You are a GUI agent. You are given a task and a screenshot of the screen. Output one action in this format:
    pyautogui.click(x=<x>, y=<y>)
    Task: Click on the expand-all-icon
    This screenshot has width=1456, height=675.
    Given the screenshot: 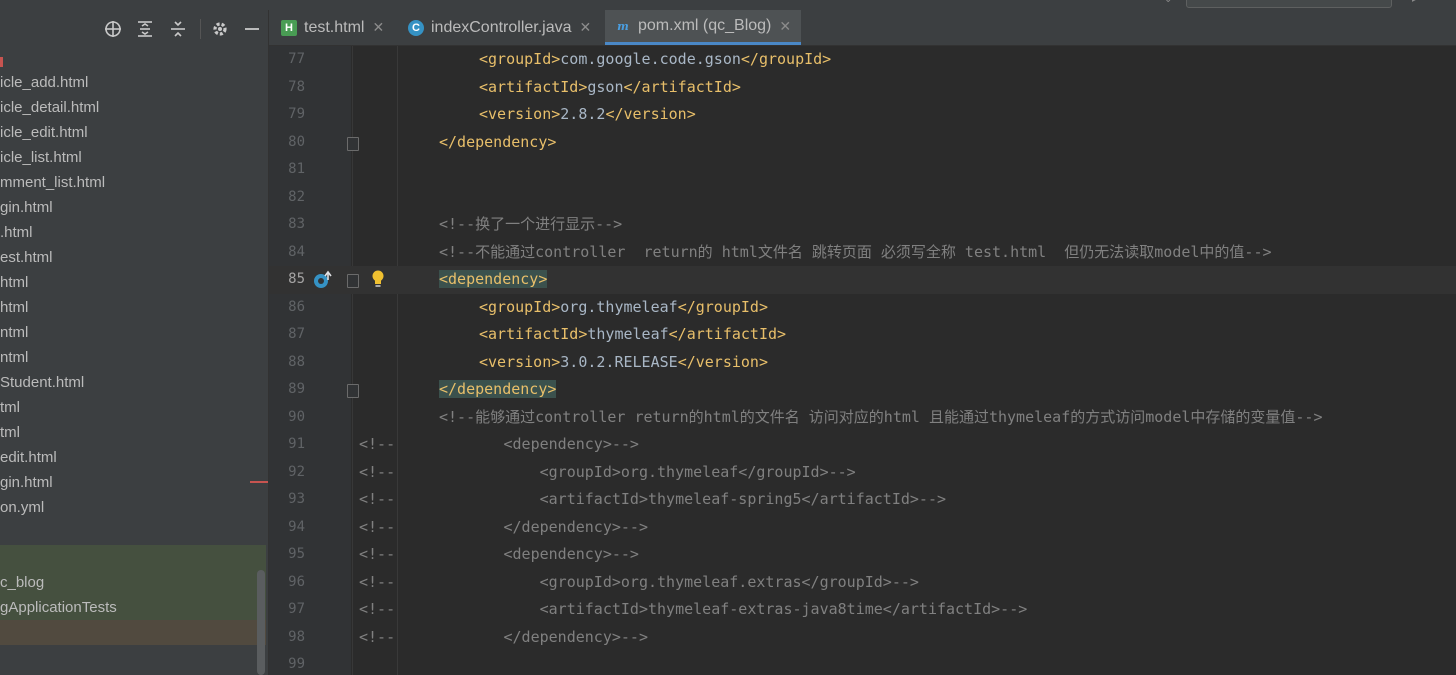 What is the action you would take?
    pyautogui.click(x=145, y=29)
    